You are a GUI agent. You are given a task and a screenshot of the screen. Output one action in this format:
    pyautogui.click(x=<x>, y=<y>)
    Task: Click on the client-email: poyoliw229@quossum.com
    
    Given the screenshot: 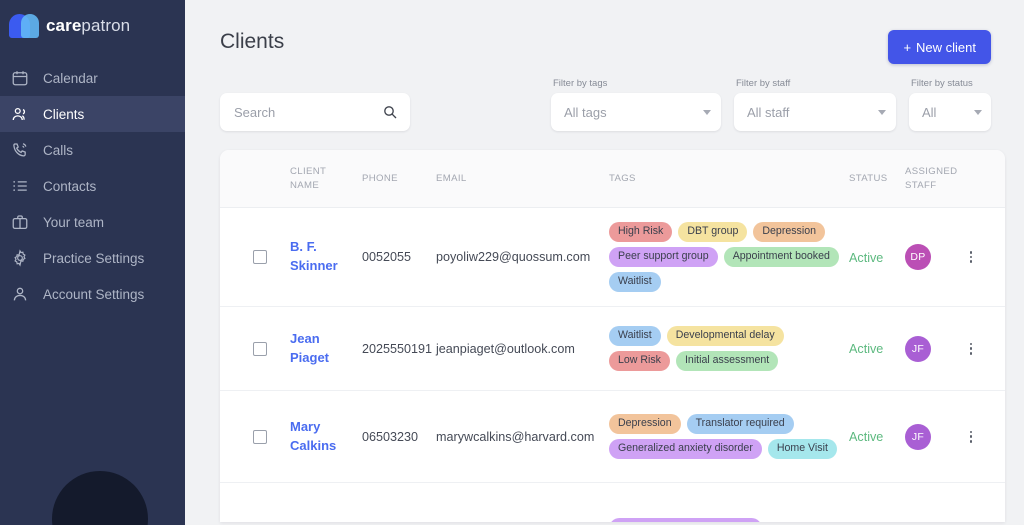 What is the action you would take?
    pyautogui.click(x=513, y=257)
    